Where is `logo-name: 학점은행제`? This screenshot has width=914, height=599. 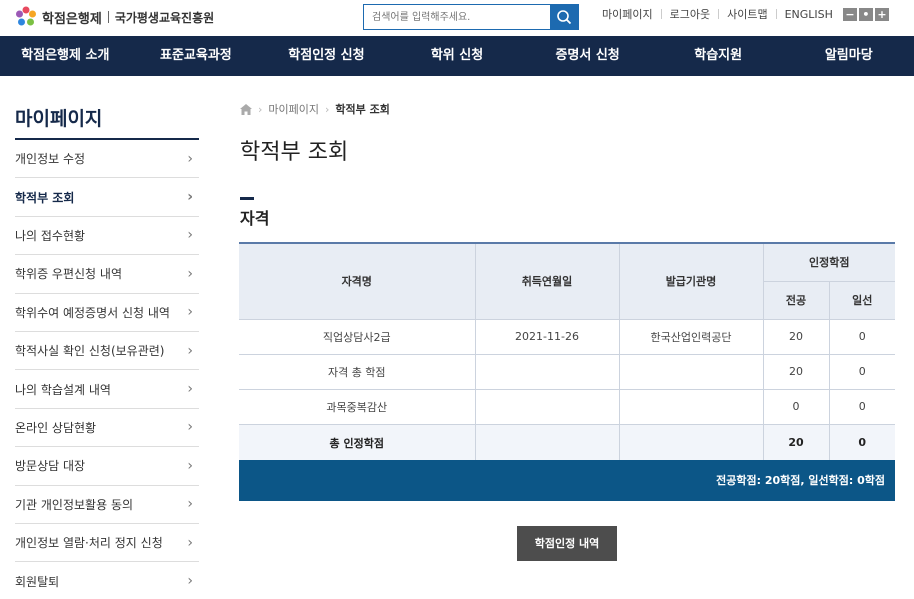 logo-name: 학점은행제 is located at coordinates (72, 19).